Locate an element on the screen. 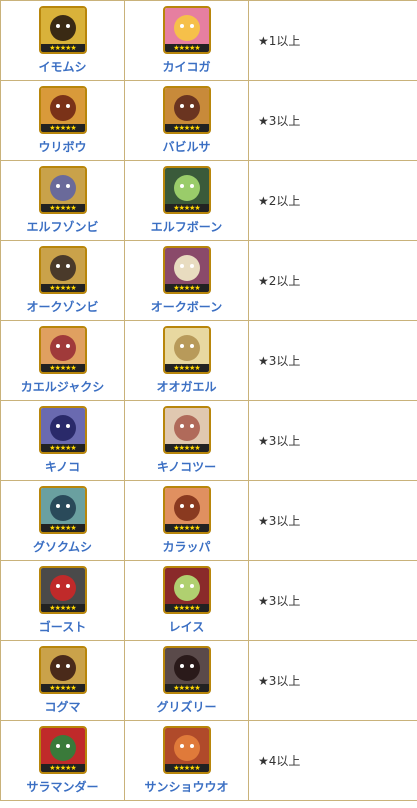  base-monster-name: コグマ is located at coordinates (62, 706).